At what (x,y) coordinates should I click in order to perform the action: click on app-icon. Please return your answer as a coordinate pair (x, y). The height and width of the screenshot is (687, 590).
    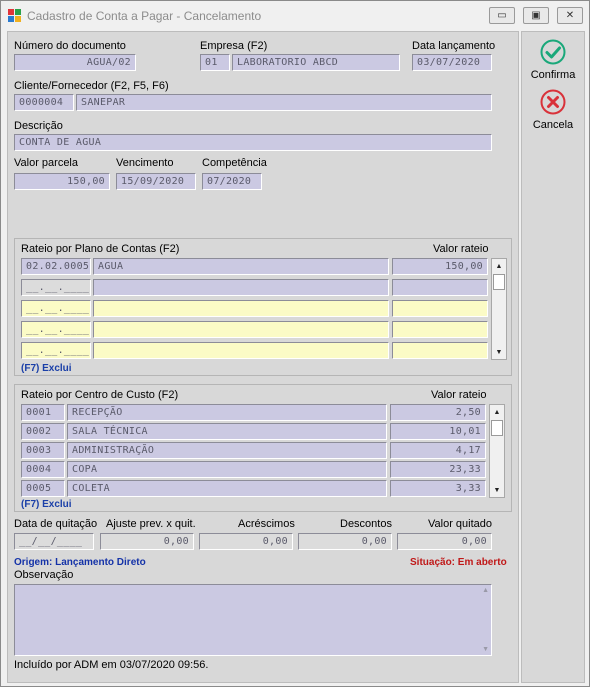
    Looking at the image, I should click on (14, 15).